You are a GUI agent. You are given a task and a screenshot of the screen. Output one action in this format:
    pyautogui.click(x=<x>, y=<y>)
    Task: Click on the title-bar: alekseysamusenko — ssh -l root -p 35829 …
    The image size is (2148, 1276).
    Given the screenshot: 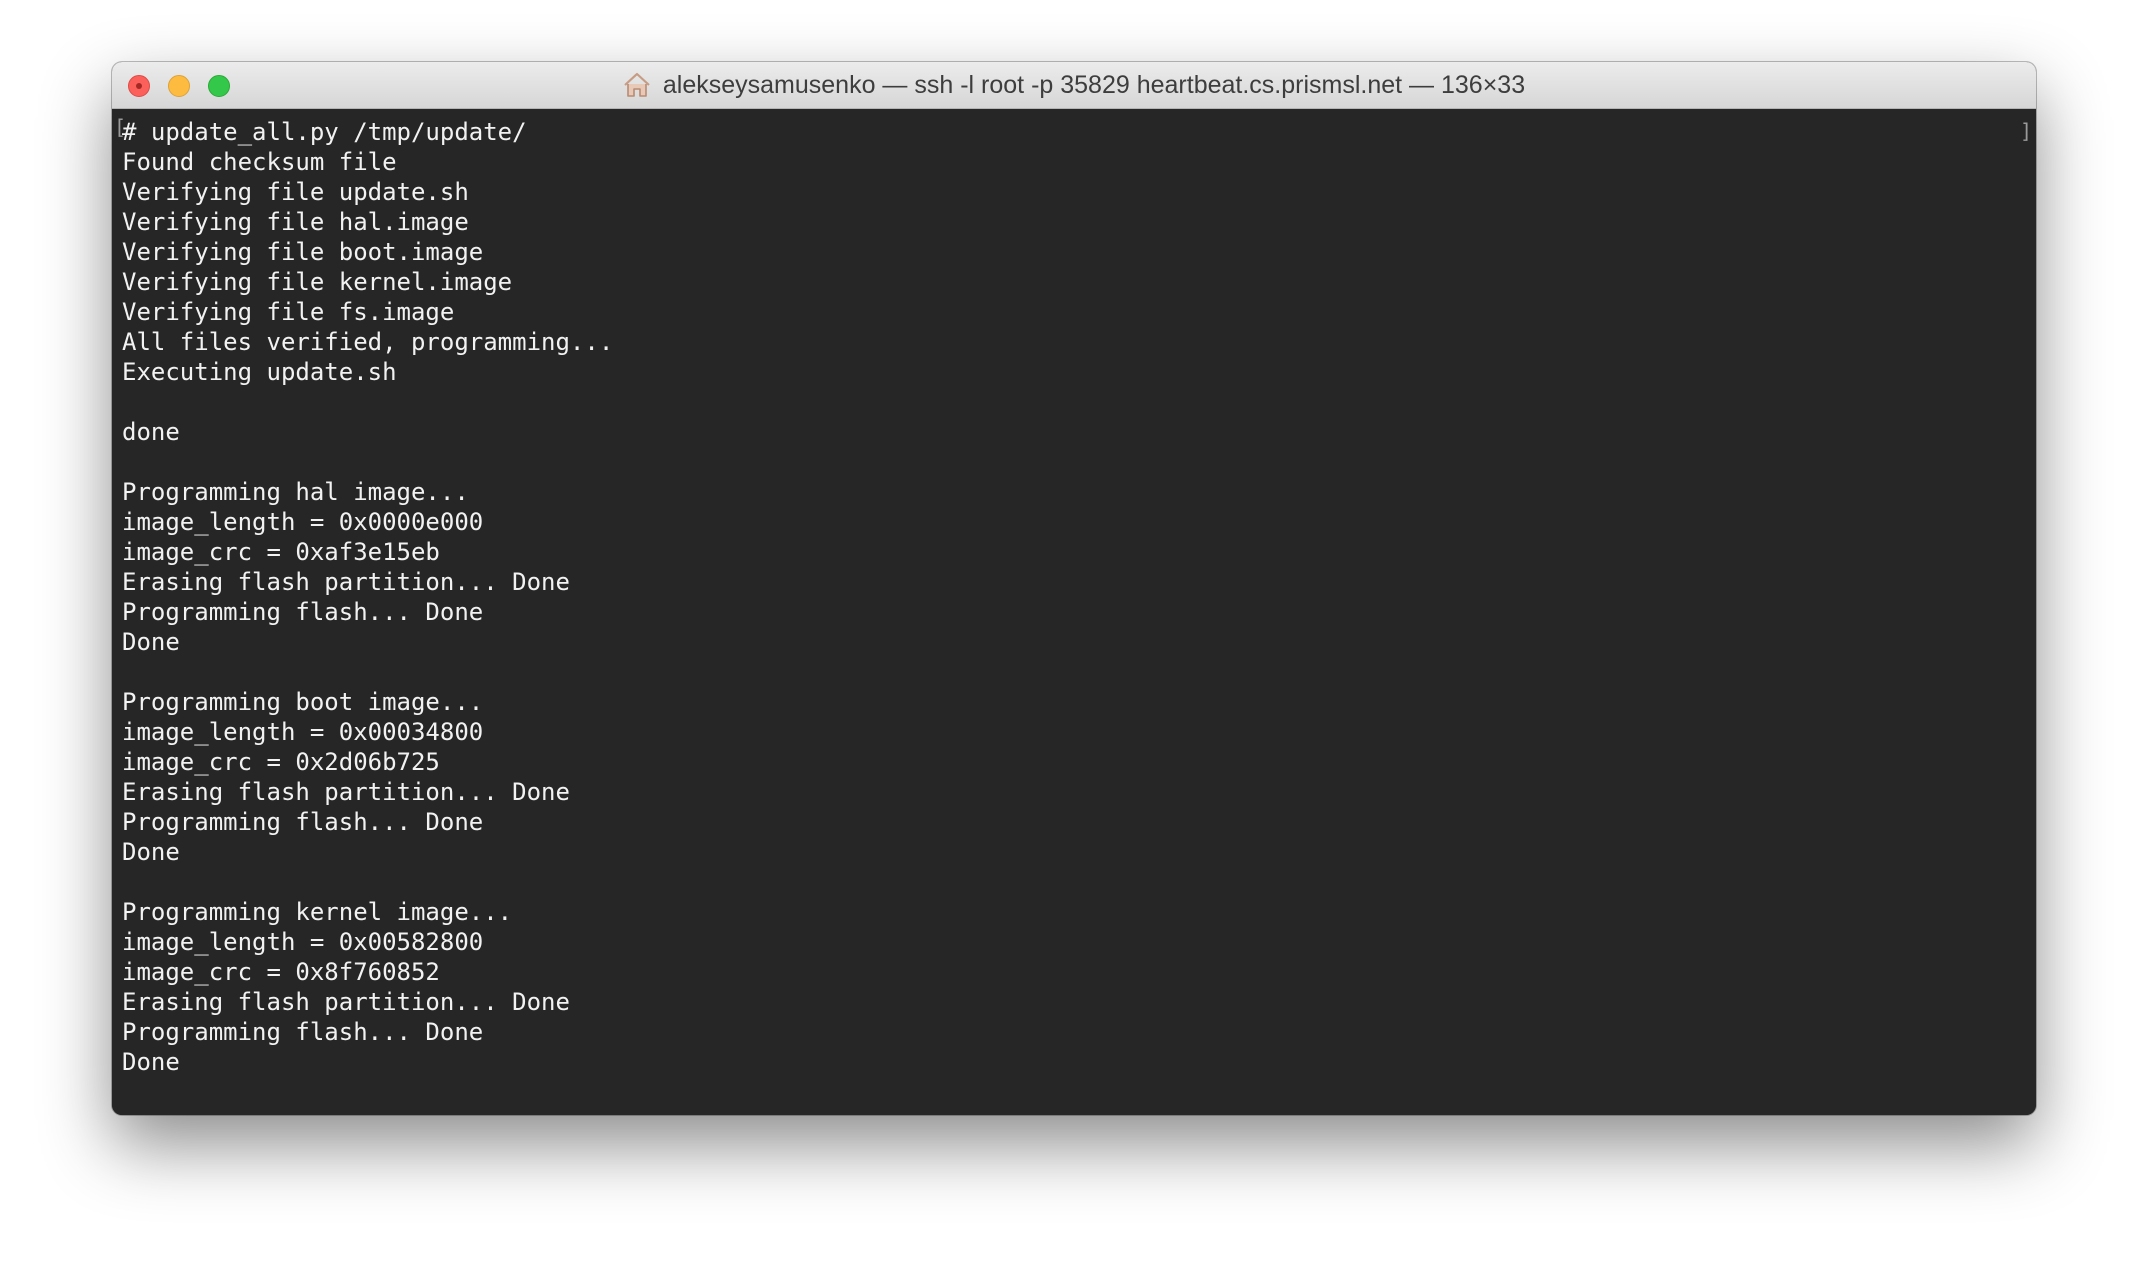 What is the action you would take?
    pyautogui.click(x=1074, y=85)
    